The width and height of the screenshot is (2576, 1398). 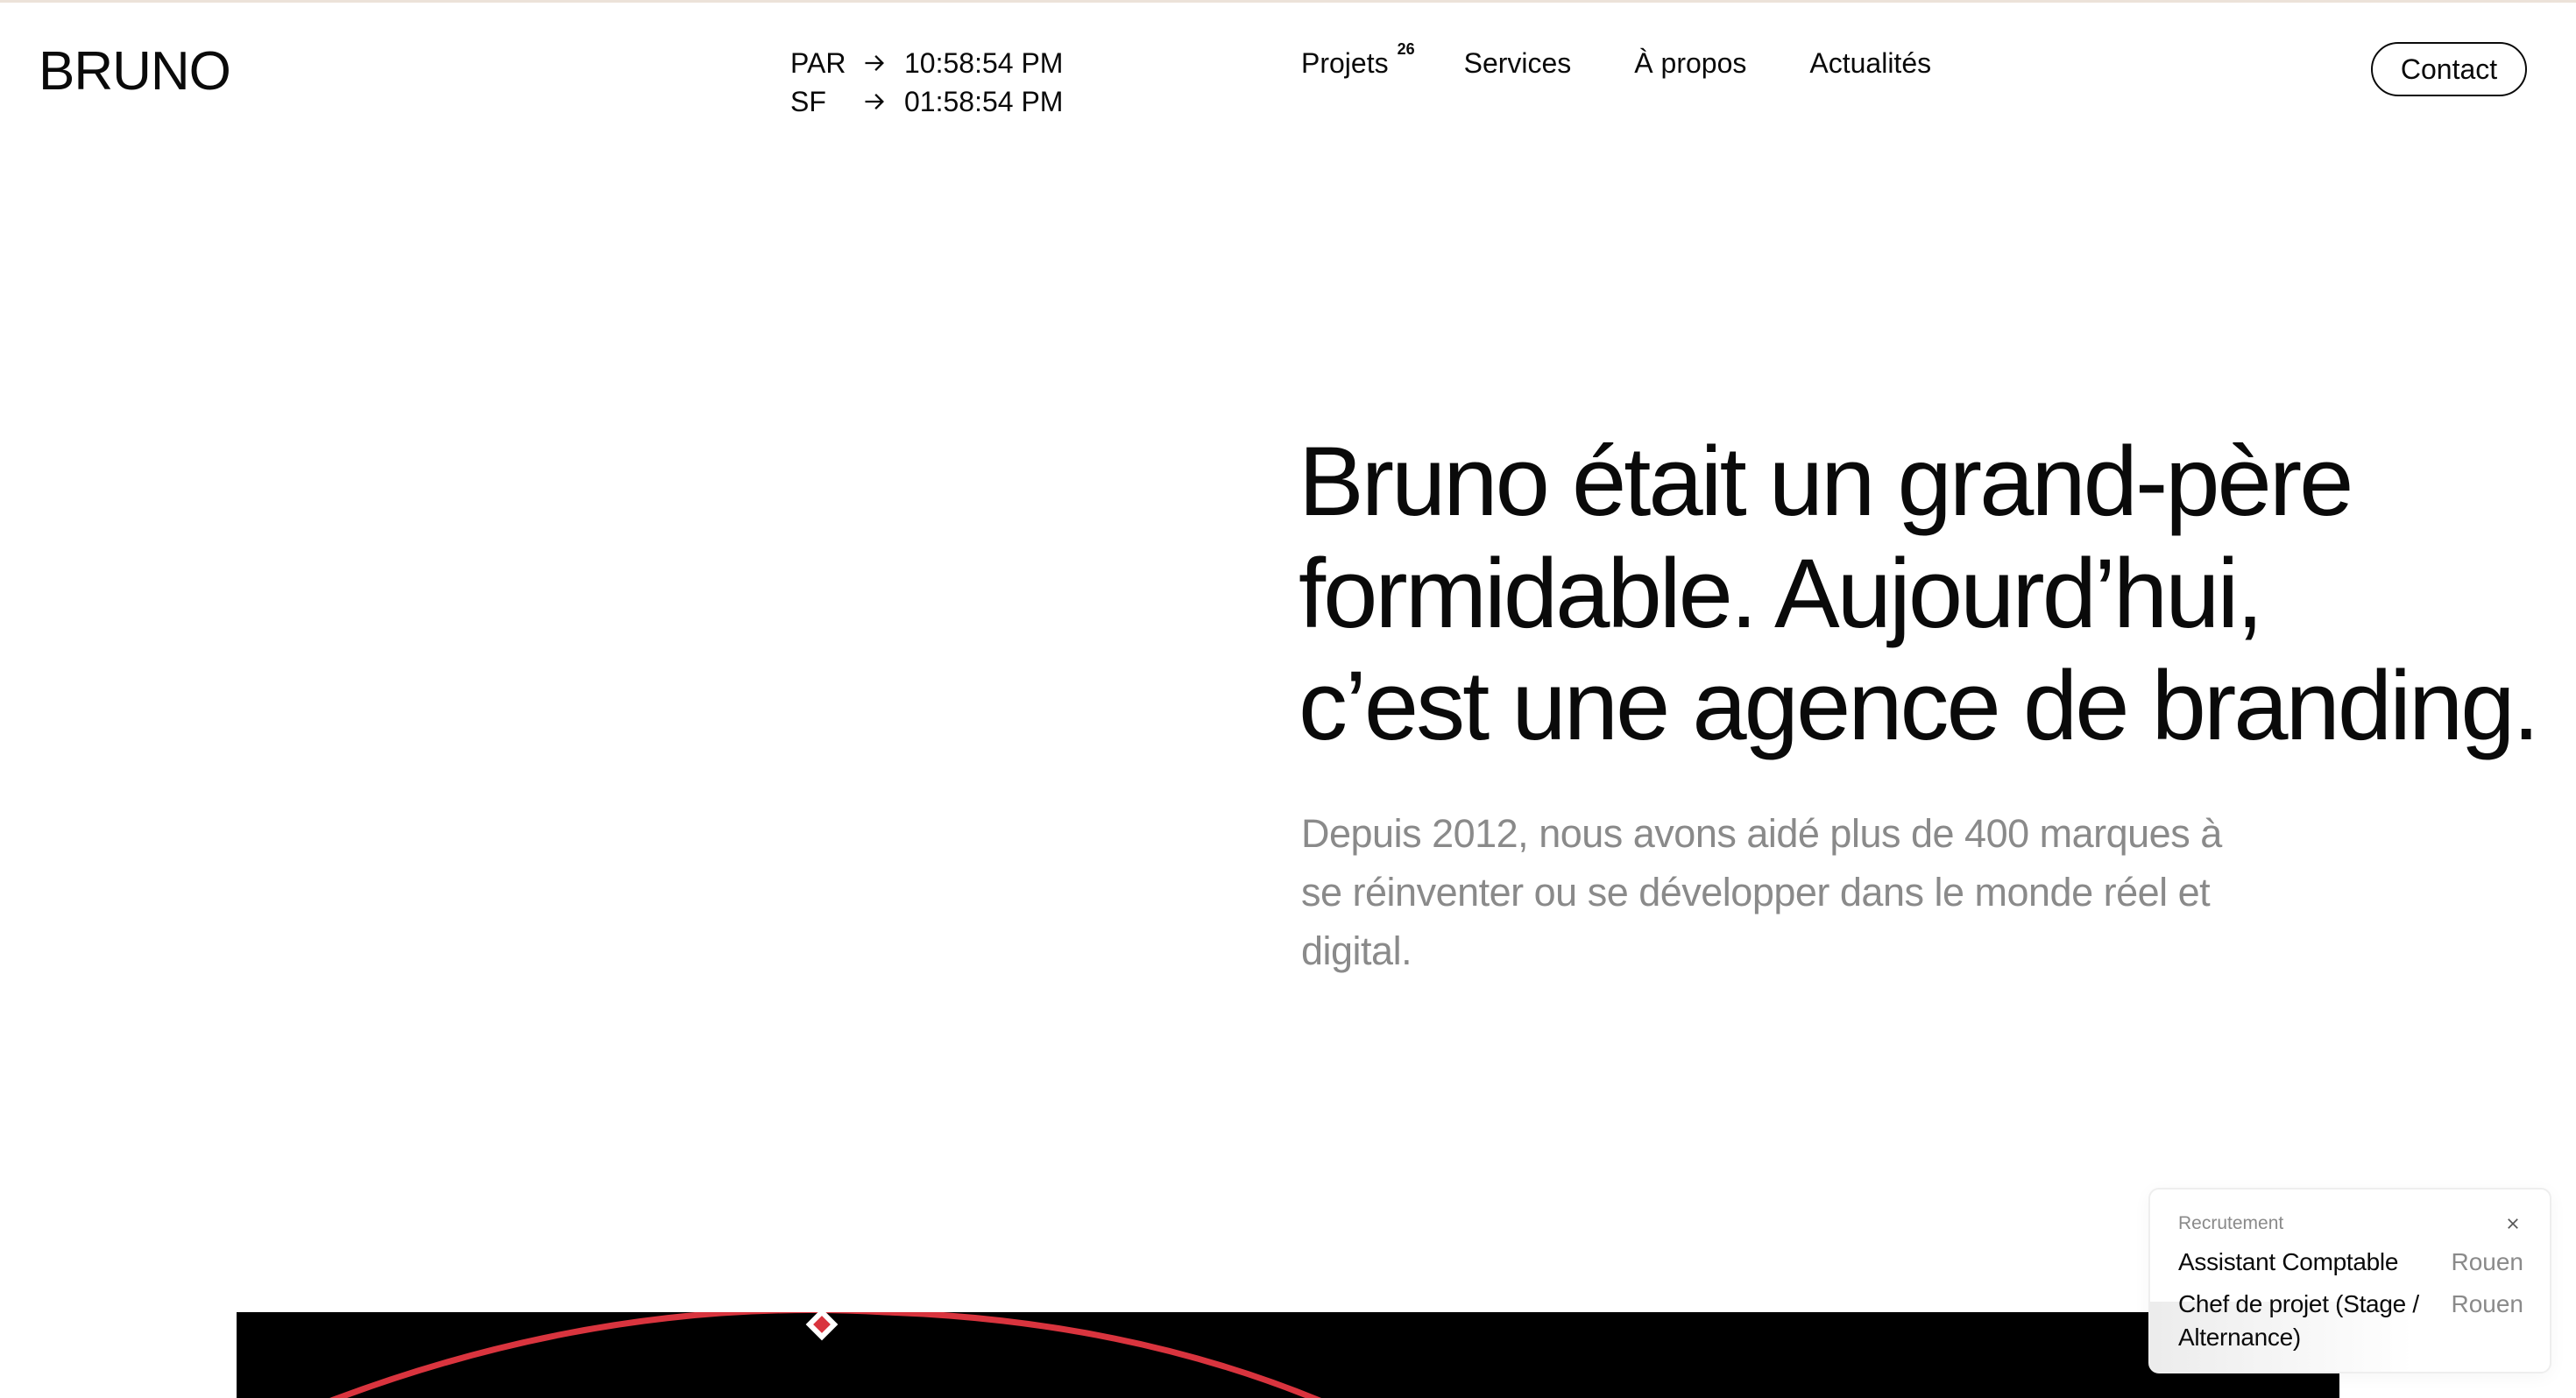 What do you see at coordinates (825, 1355) in the screenshot?
I see `orbit-graphic` at bounding box center [825, 1355].